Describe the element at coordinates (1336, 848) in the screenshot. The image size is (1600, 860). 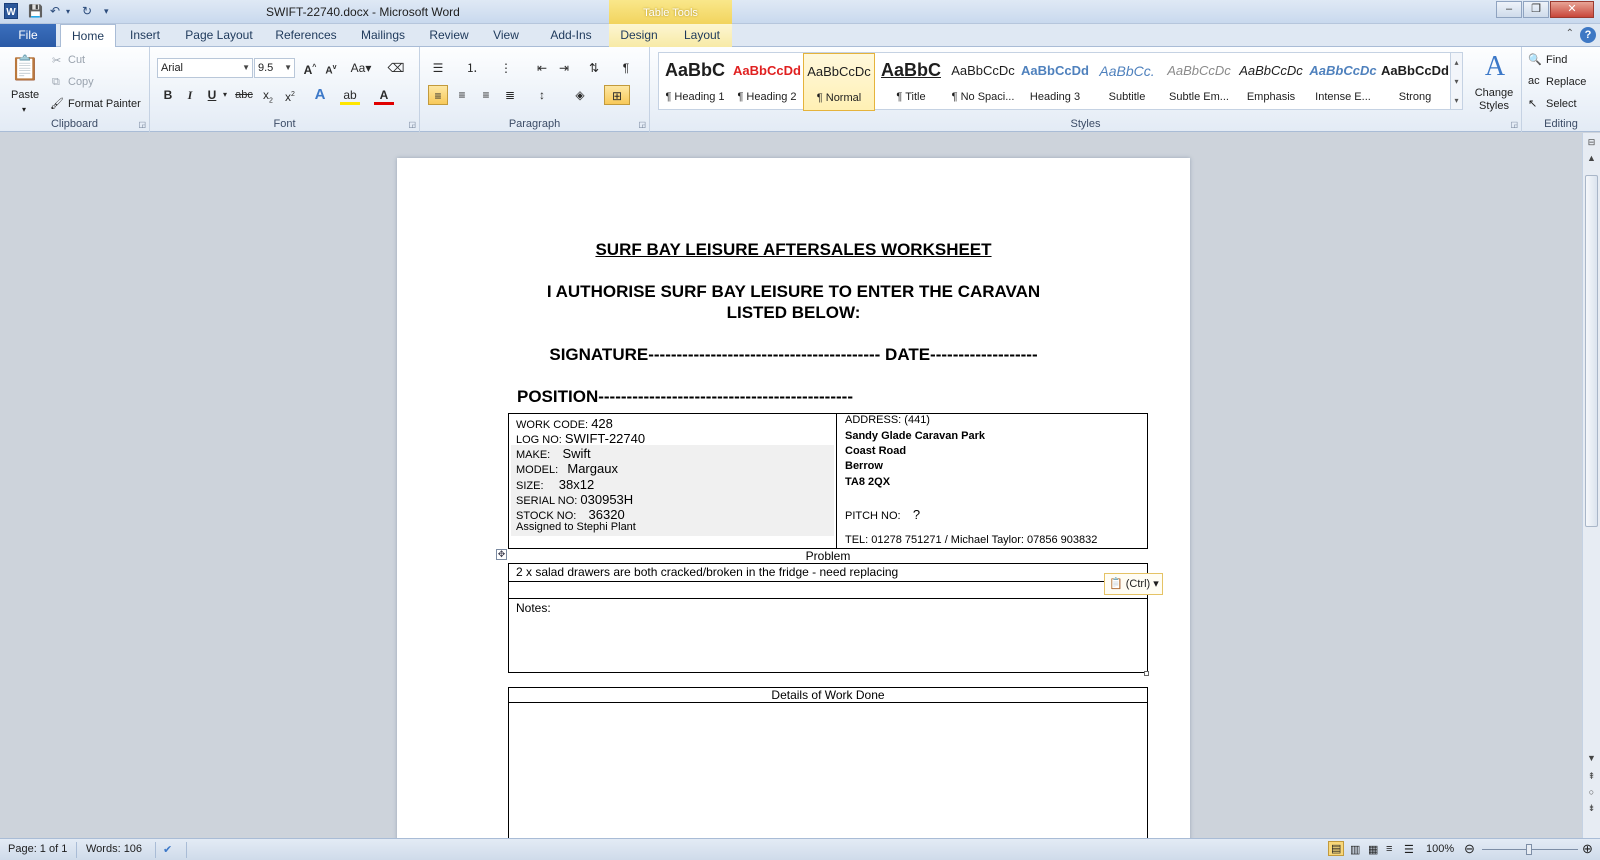
I see `print-layout-icon: ▤` at that location.